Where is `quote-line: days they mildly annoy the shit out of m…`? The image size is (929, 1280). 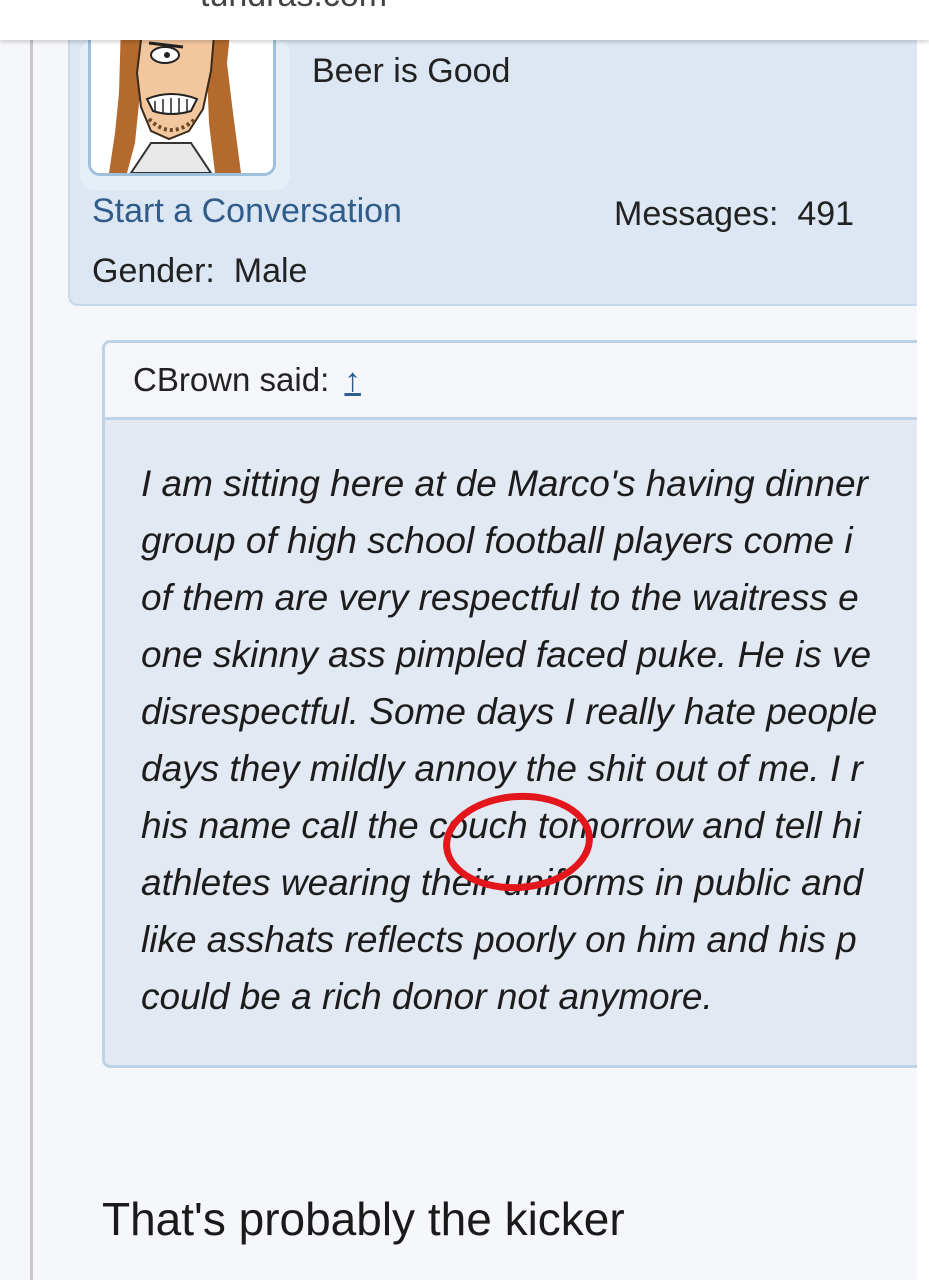
quote-line: days they mildly annoy the shit out of m… is located at coordinates (502, 768).